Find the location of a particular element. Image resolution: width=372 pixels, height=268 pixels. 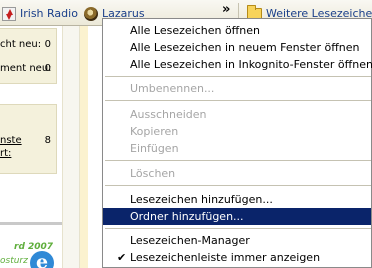

bookmark-label: Irish Radio is located at coordinates (49, 13).